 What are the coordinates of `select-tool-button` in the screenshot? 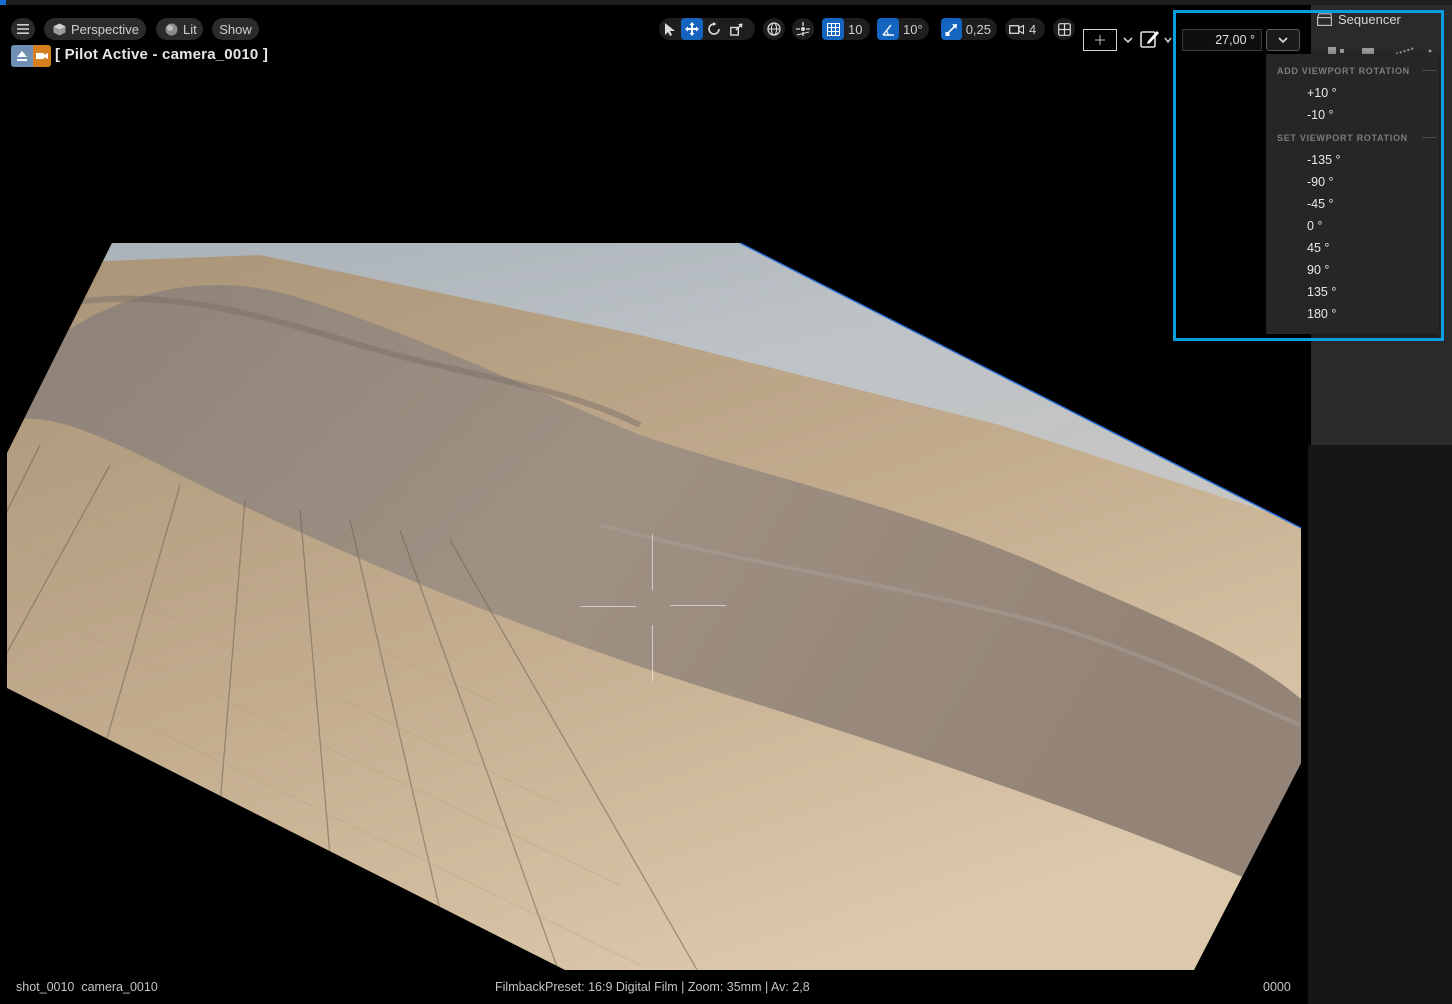 It's located at (670, 29).